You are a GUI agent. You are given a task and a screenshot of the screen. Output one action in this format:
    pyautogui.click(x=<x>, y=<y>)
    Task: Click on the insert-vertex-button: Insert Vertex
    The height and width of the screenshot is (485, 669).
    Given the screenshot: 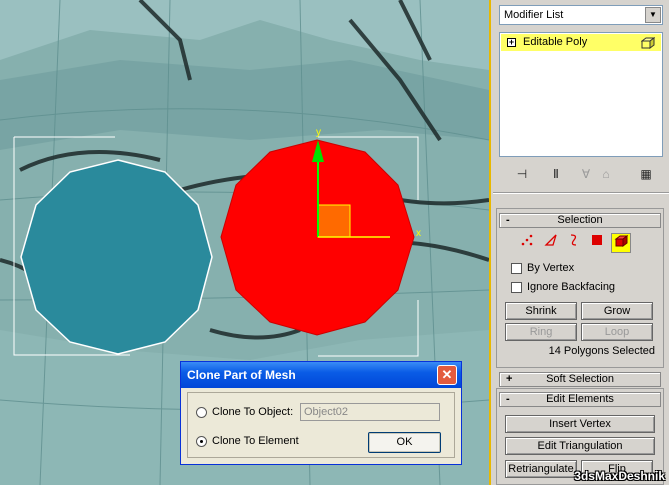 What is the action you would take?
    pyautogui.click(x=580, y=424)
    